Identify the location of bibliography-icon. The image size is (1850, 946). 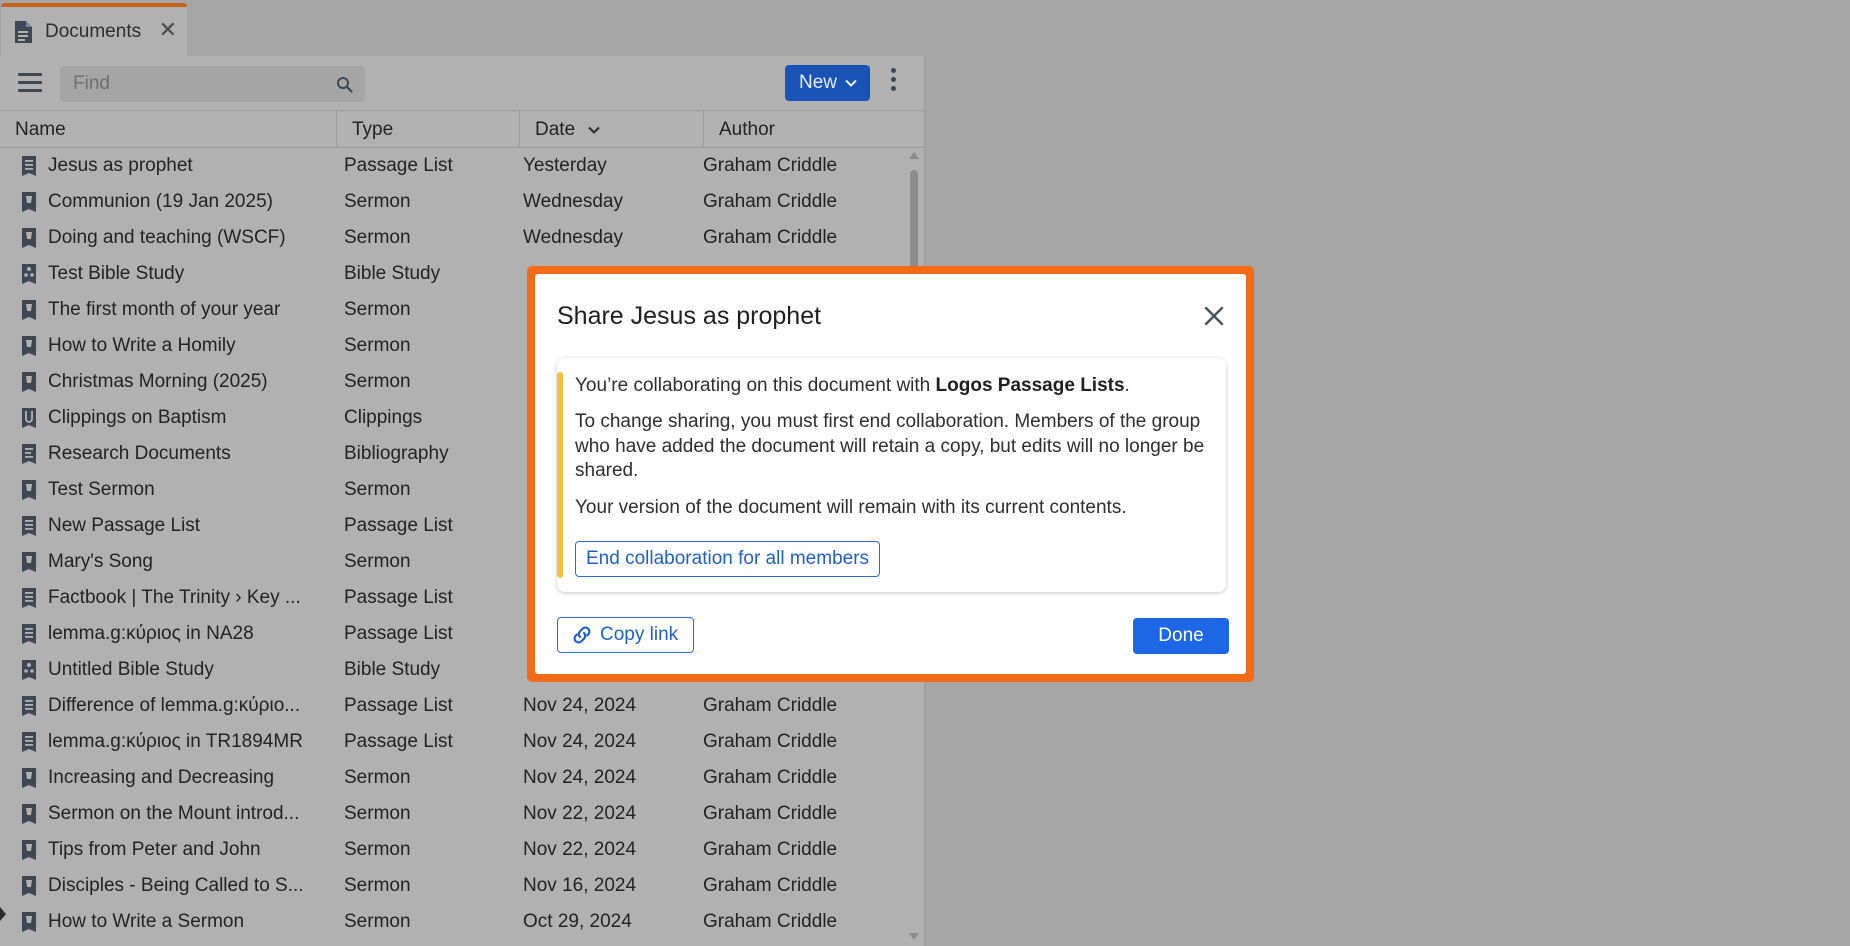
(29, 454).